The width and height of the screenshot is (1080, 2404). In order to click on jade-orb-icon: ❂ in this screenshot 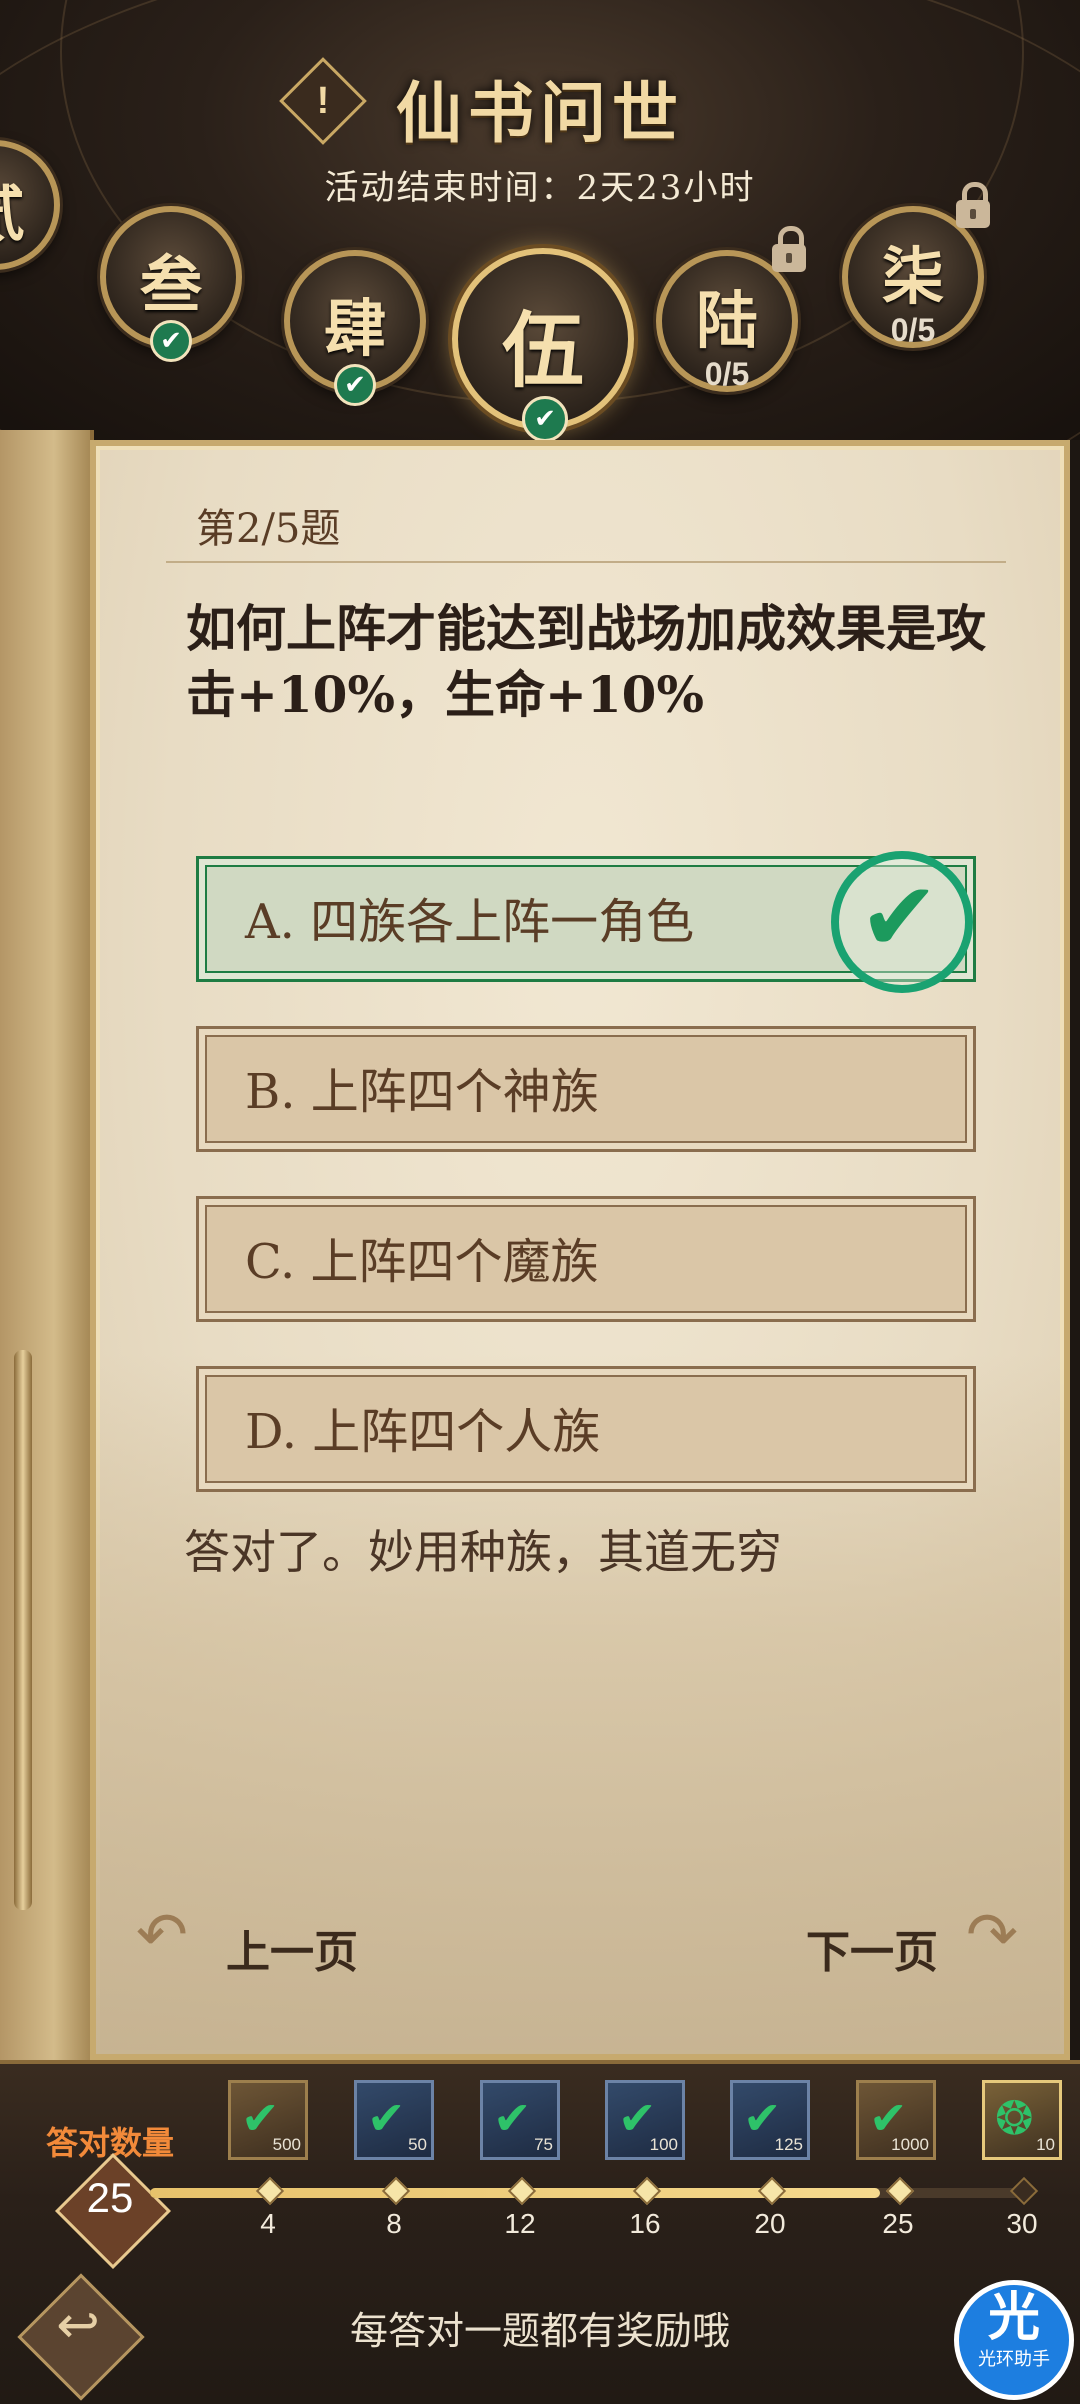, I will do `click(1014, 2118)`.